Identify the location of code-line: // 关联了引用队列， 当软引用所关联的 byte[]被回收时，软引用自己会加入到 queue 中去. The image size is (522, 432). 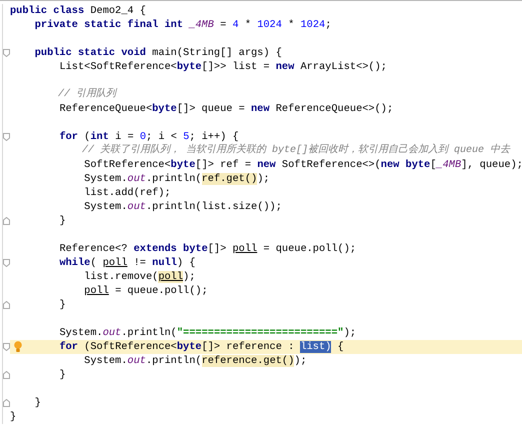
(295, 151).